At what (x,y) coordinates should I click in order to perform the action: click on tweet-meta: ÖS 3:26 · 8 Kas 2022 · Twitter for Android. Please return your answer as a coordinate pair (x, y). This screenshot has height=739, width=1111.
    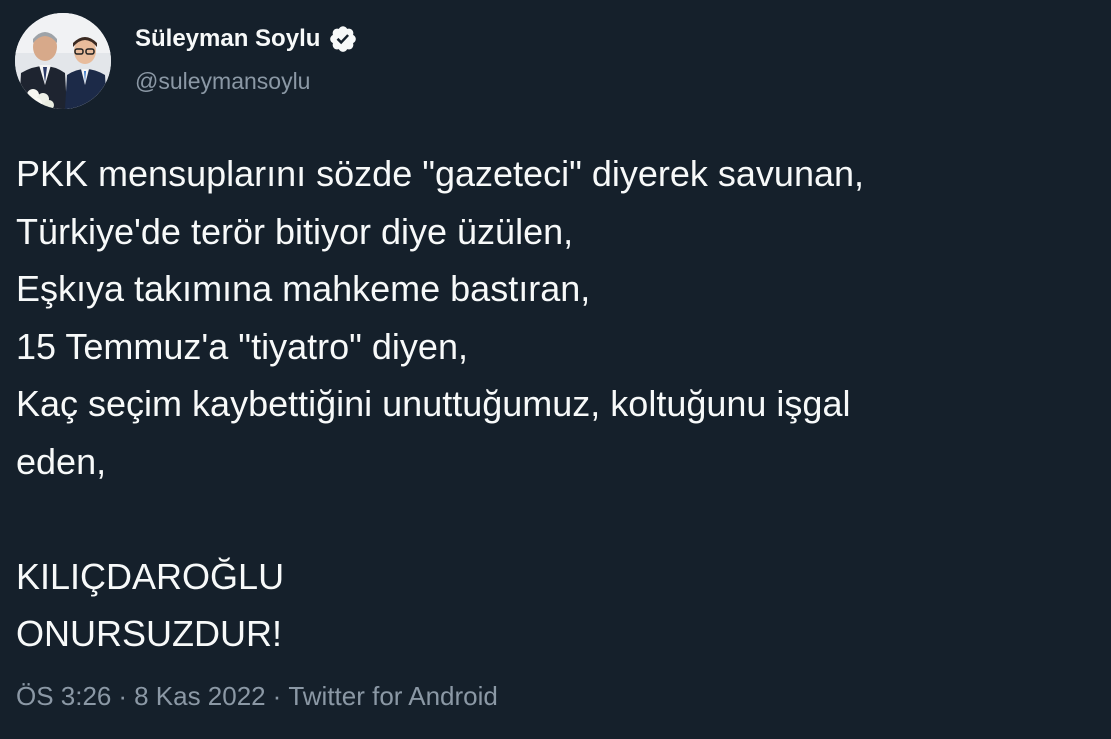
    Looking at the image, I should click on (257, 696).